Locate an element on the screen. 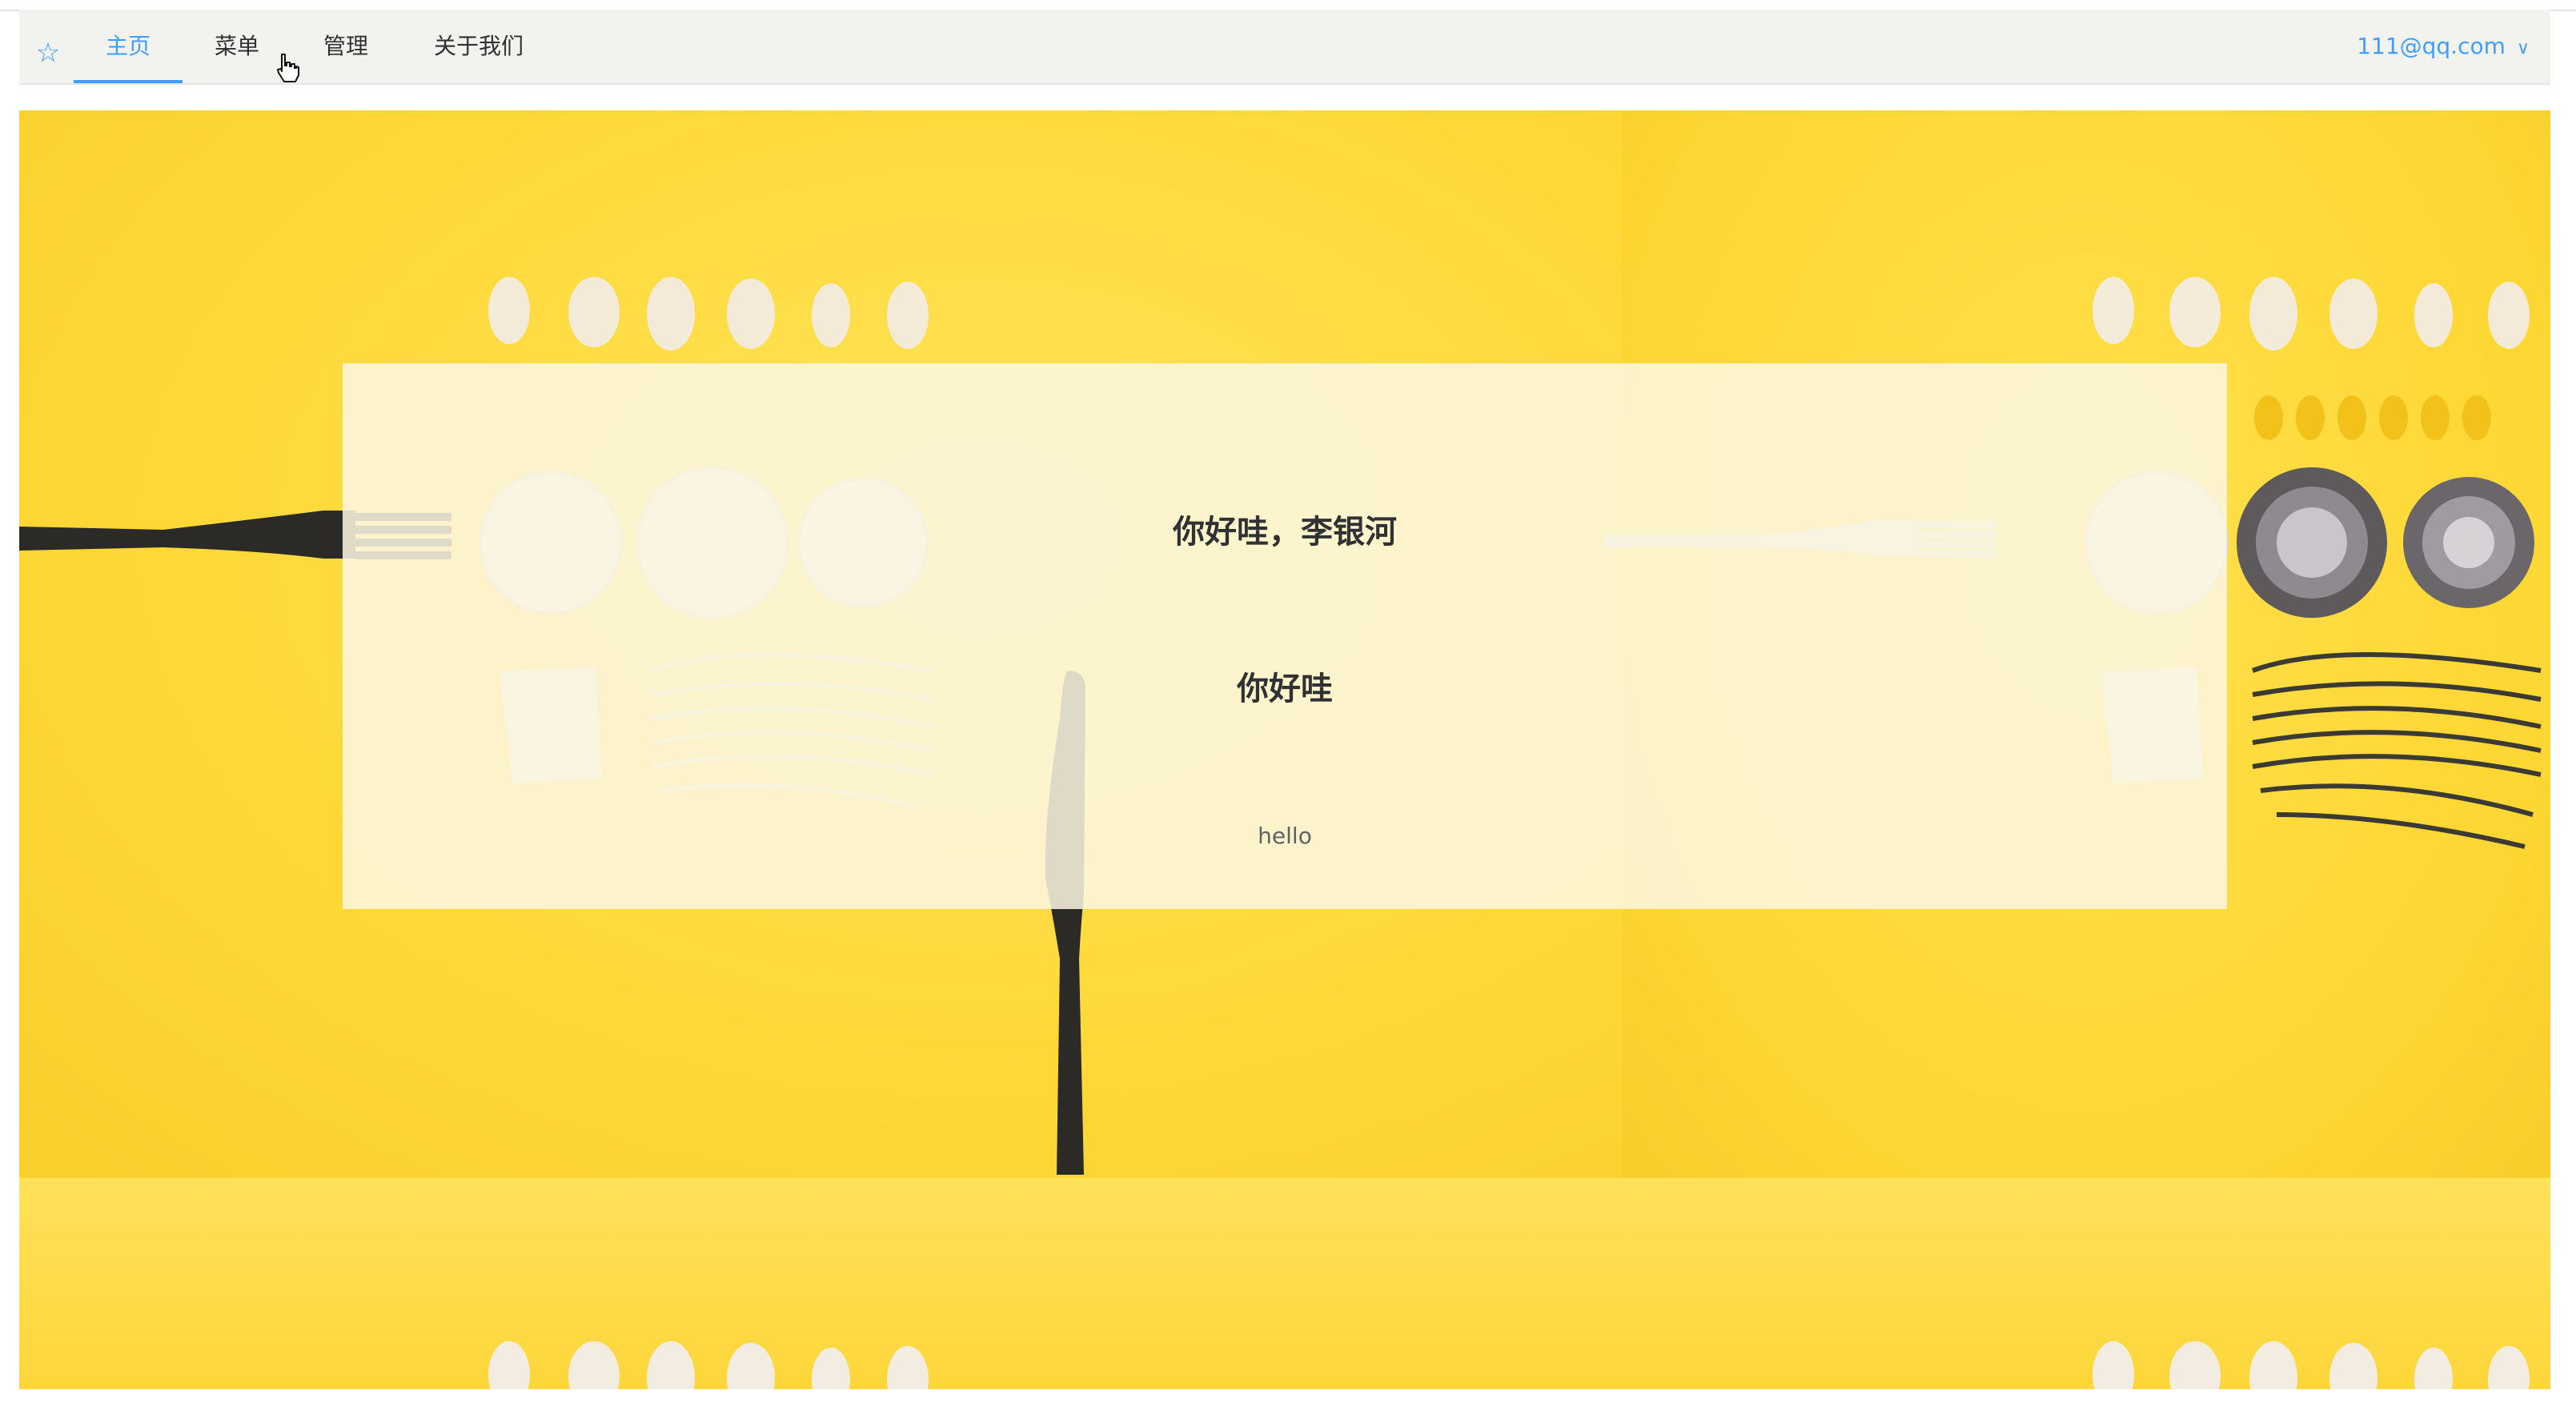  user-email: 111@qq.com is located at coordinates (2432, 46).